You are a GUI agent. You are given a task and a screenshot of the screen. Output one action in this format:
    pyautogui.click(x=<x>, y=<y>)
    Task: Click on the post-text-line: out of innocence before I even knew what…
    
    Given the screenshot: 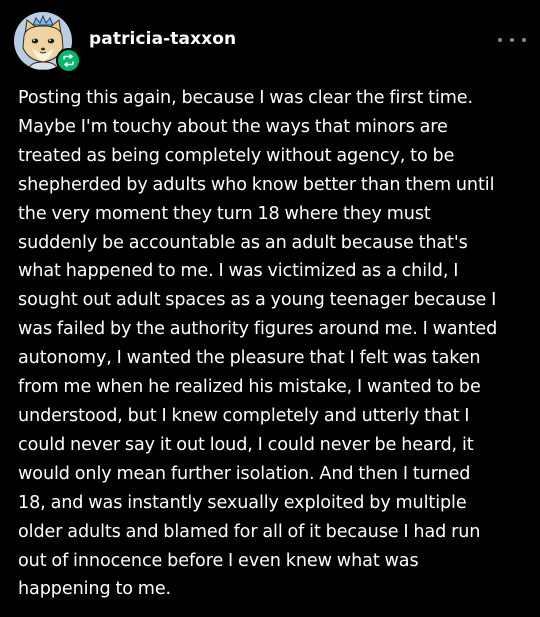 What is the action you would take?
    pyautogui.click(x=218, y=560)
    